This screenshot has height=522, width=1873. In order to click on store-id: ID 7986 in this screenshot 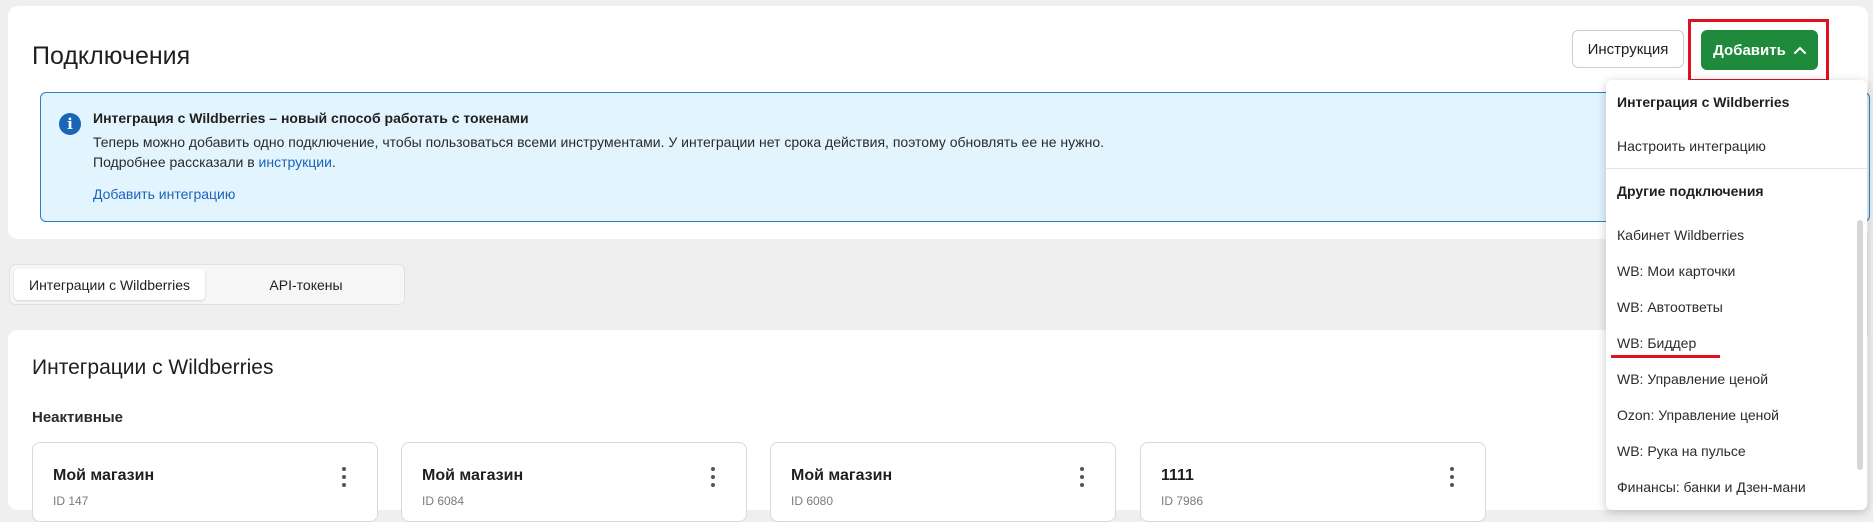, I will do `click(1182, 501)`.